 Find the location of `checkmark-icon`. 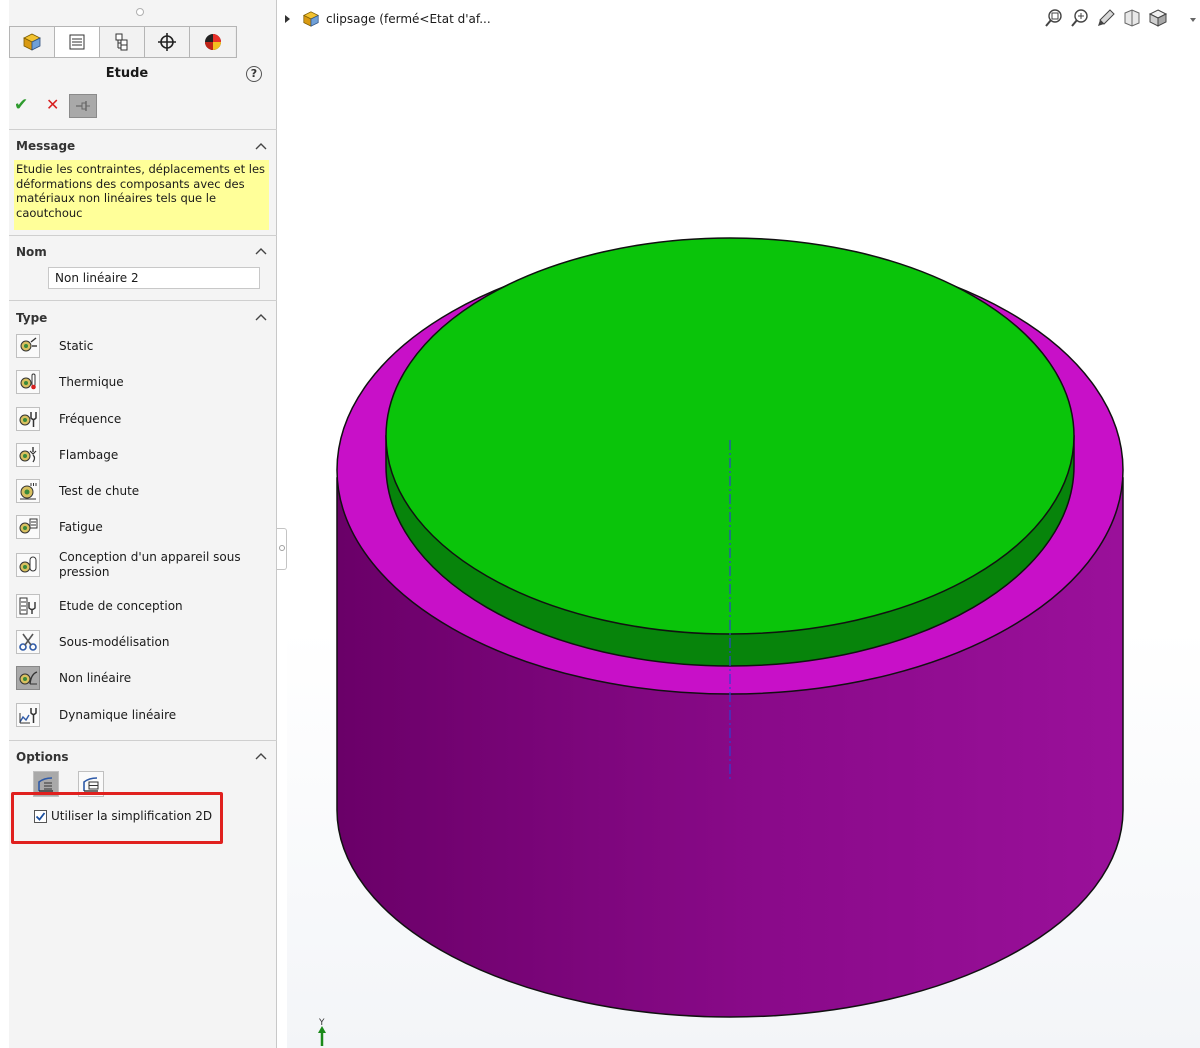

checkmark-icon is located at coordinates (40, 816).